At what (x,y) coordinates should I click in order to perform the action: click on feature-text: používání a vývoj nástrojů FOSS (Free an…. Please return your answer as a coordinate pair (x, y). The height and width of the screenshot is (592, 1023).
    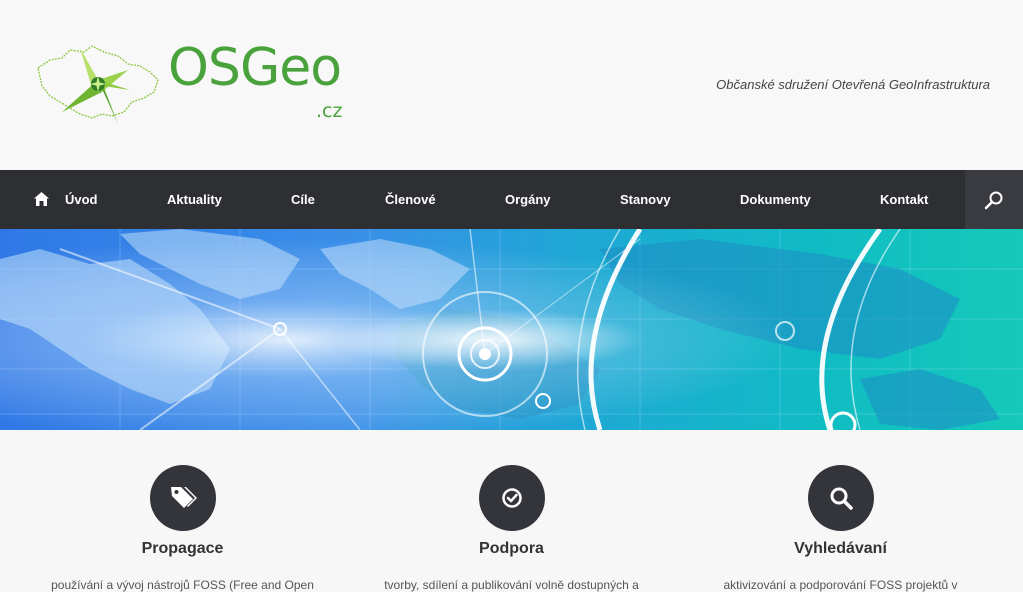
    Looking at the image, I should click on (182, 585).